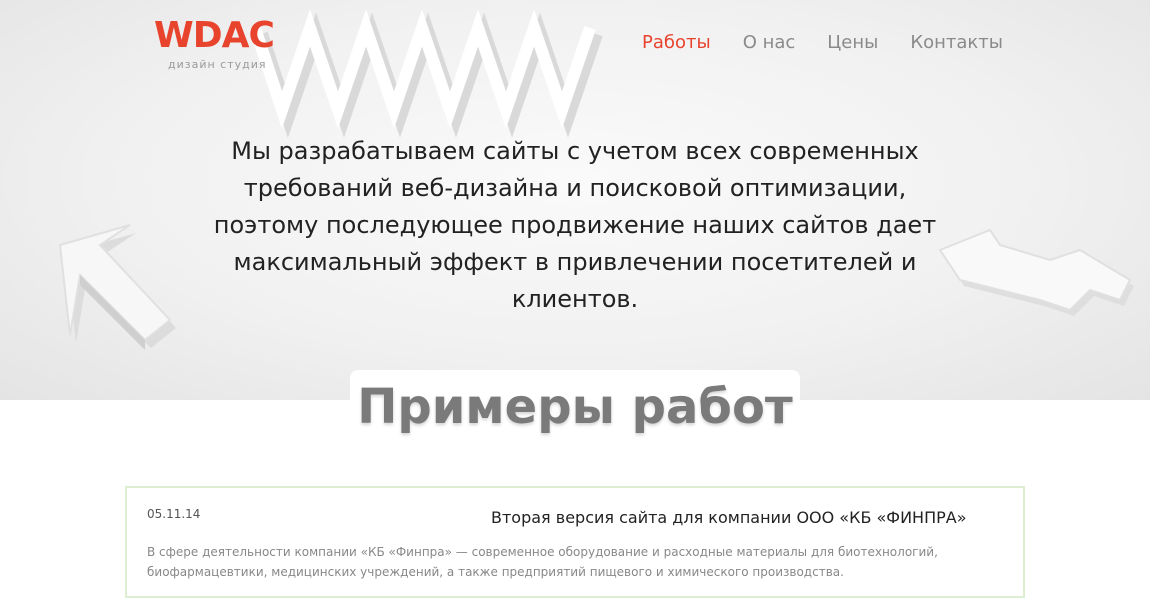  What do you see at coordinates (117, 287) in the screenshot?
I see `cursor-decoration` at bounding box center [117, 287].